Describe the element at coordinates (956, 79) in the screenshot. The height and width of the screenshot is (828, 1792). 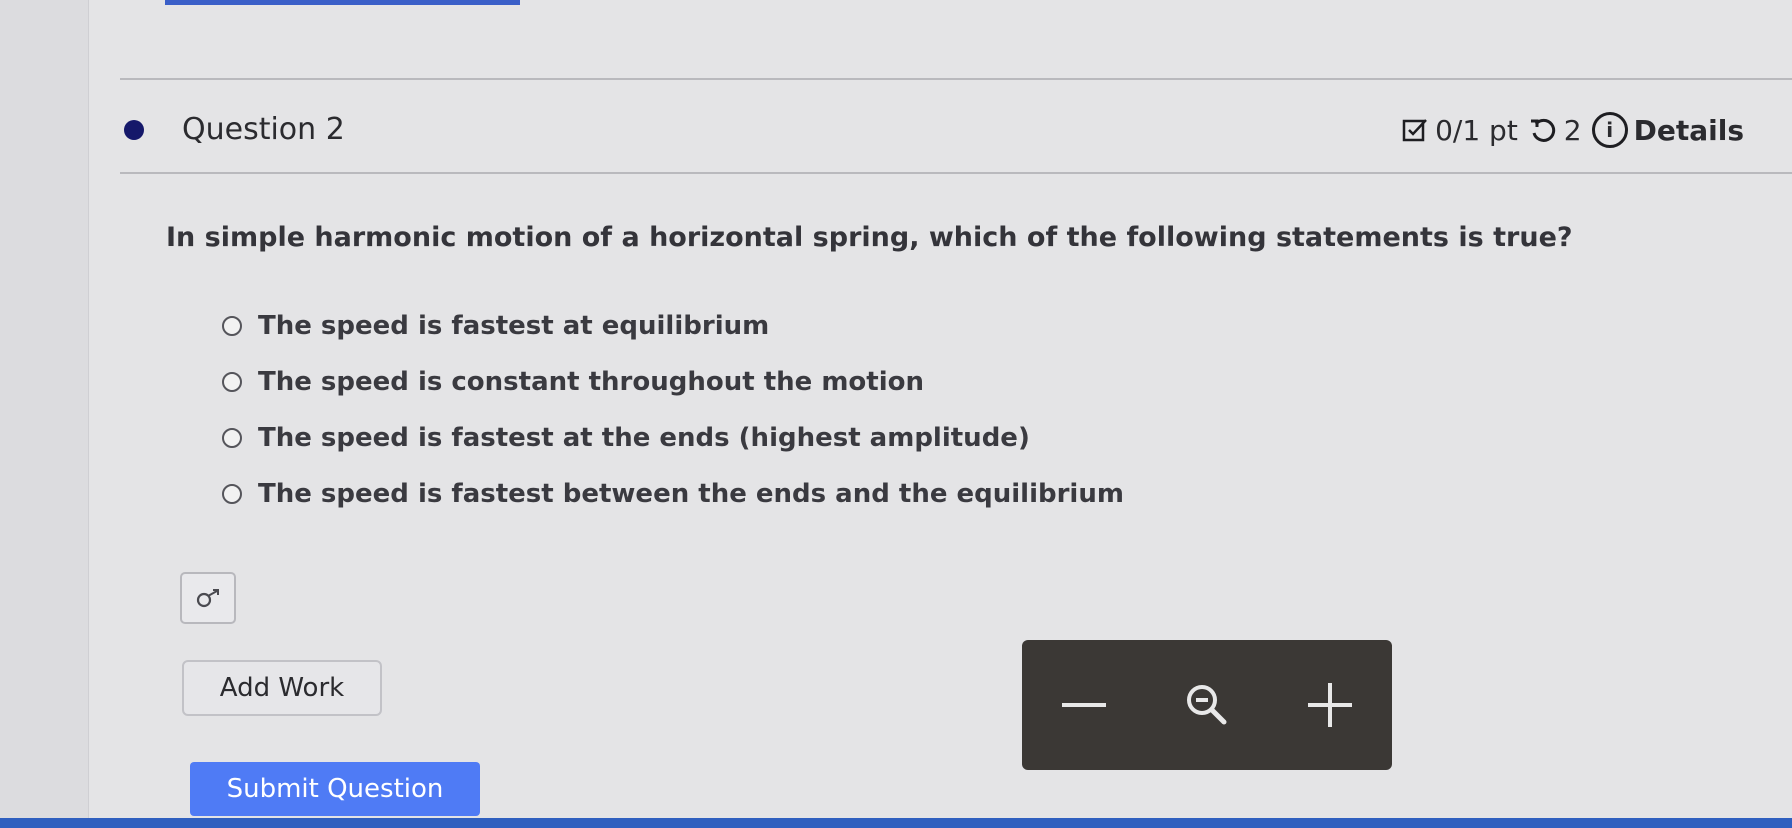
I see `header-top-rule` at that location.